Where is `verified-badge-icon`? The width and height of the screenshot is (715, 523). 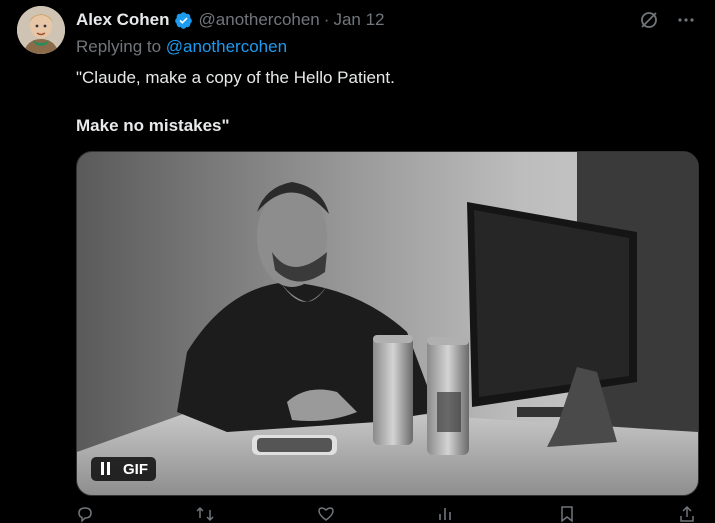
verified-badge-icon is located at coordinates (183, 20).